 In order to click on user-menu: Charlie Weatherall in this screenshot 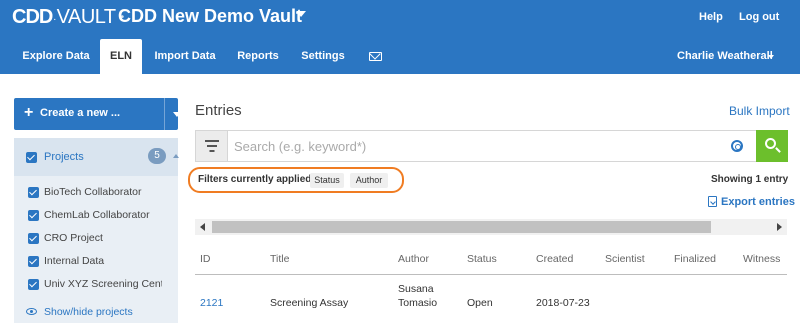, I will do `click(725, 56)`.